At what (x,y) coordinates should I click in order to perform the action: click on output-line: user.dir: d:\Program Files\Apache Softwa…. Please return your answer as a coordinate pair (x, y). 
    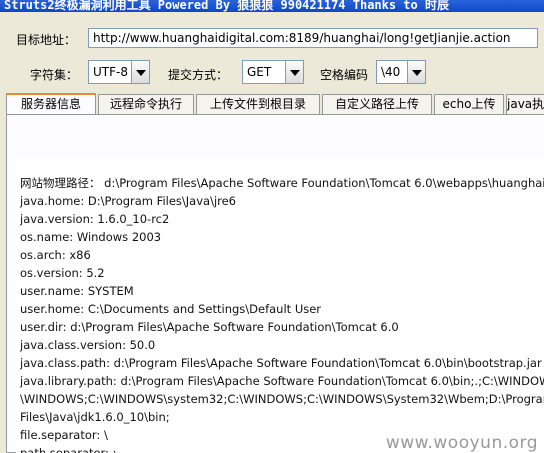
    Looking at the image, I should click on (209, 327).